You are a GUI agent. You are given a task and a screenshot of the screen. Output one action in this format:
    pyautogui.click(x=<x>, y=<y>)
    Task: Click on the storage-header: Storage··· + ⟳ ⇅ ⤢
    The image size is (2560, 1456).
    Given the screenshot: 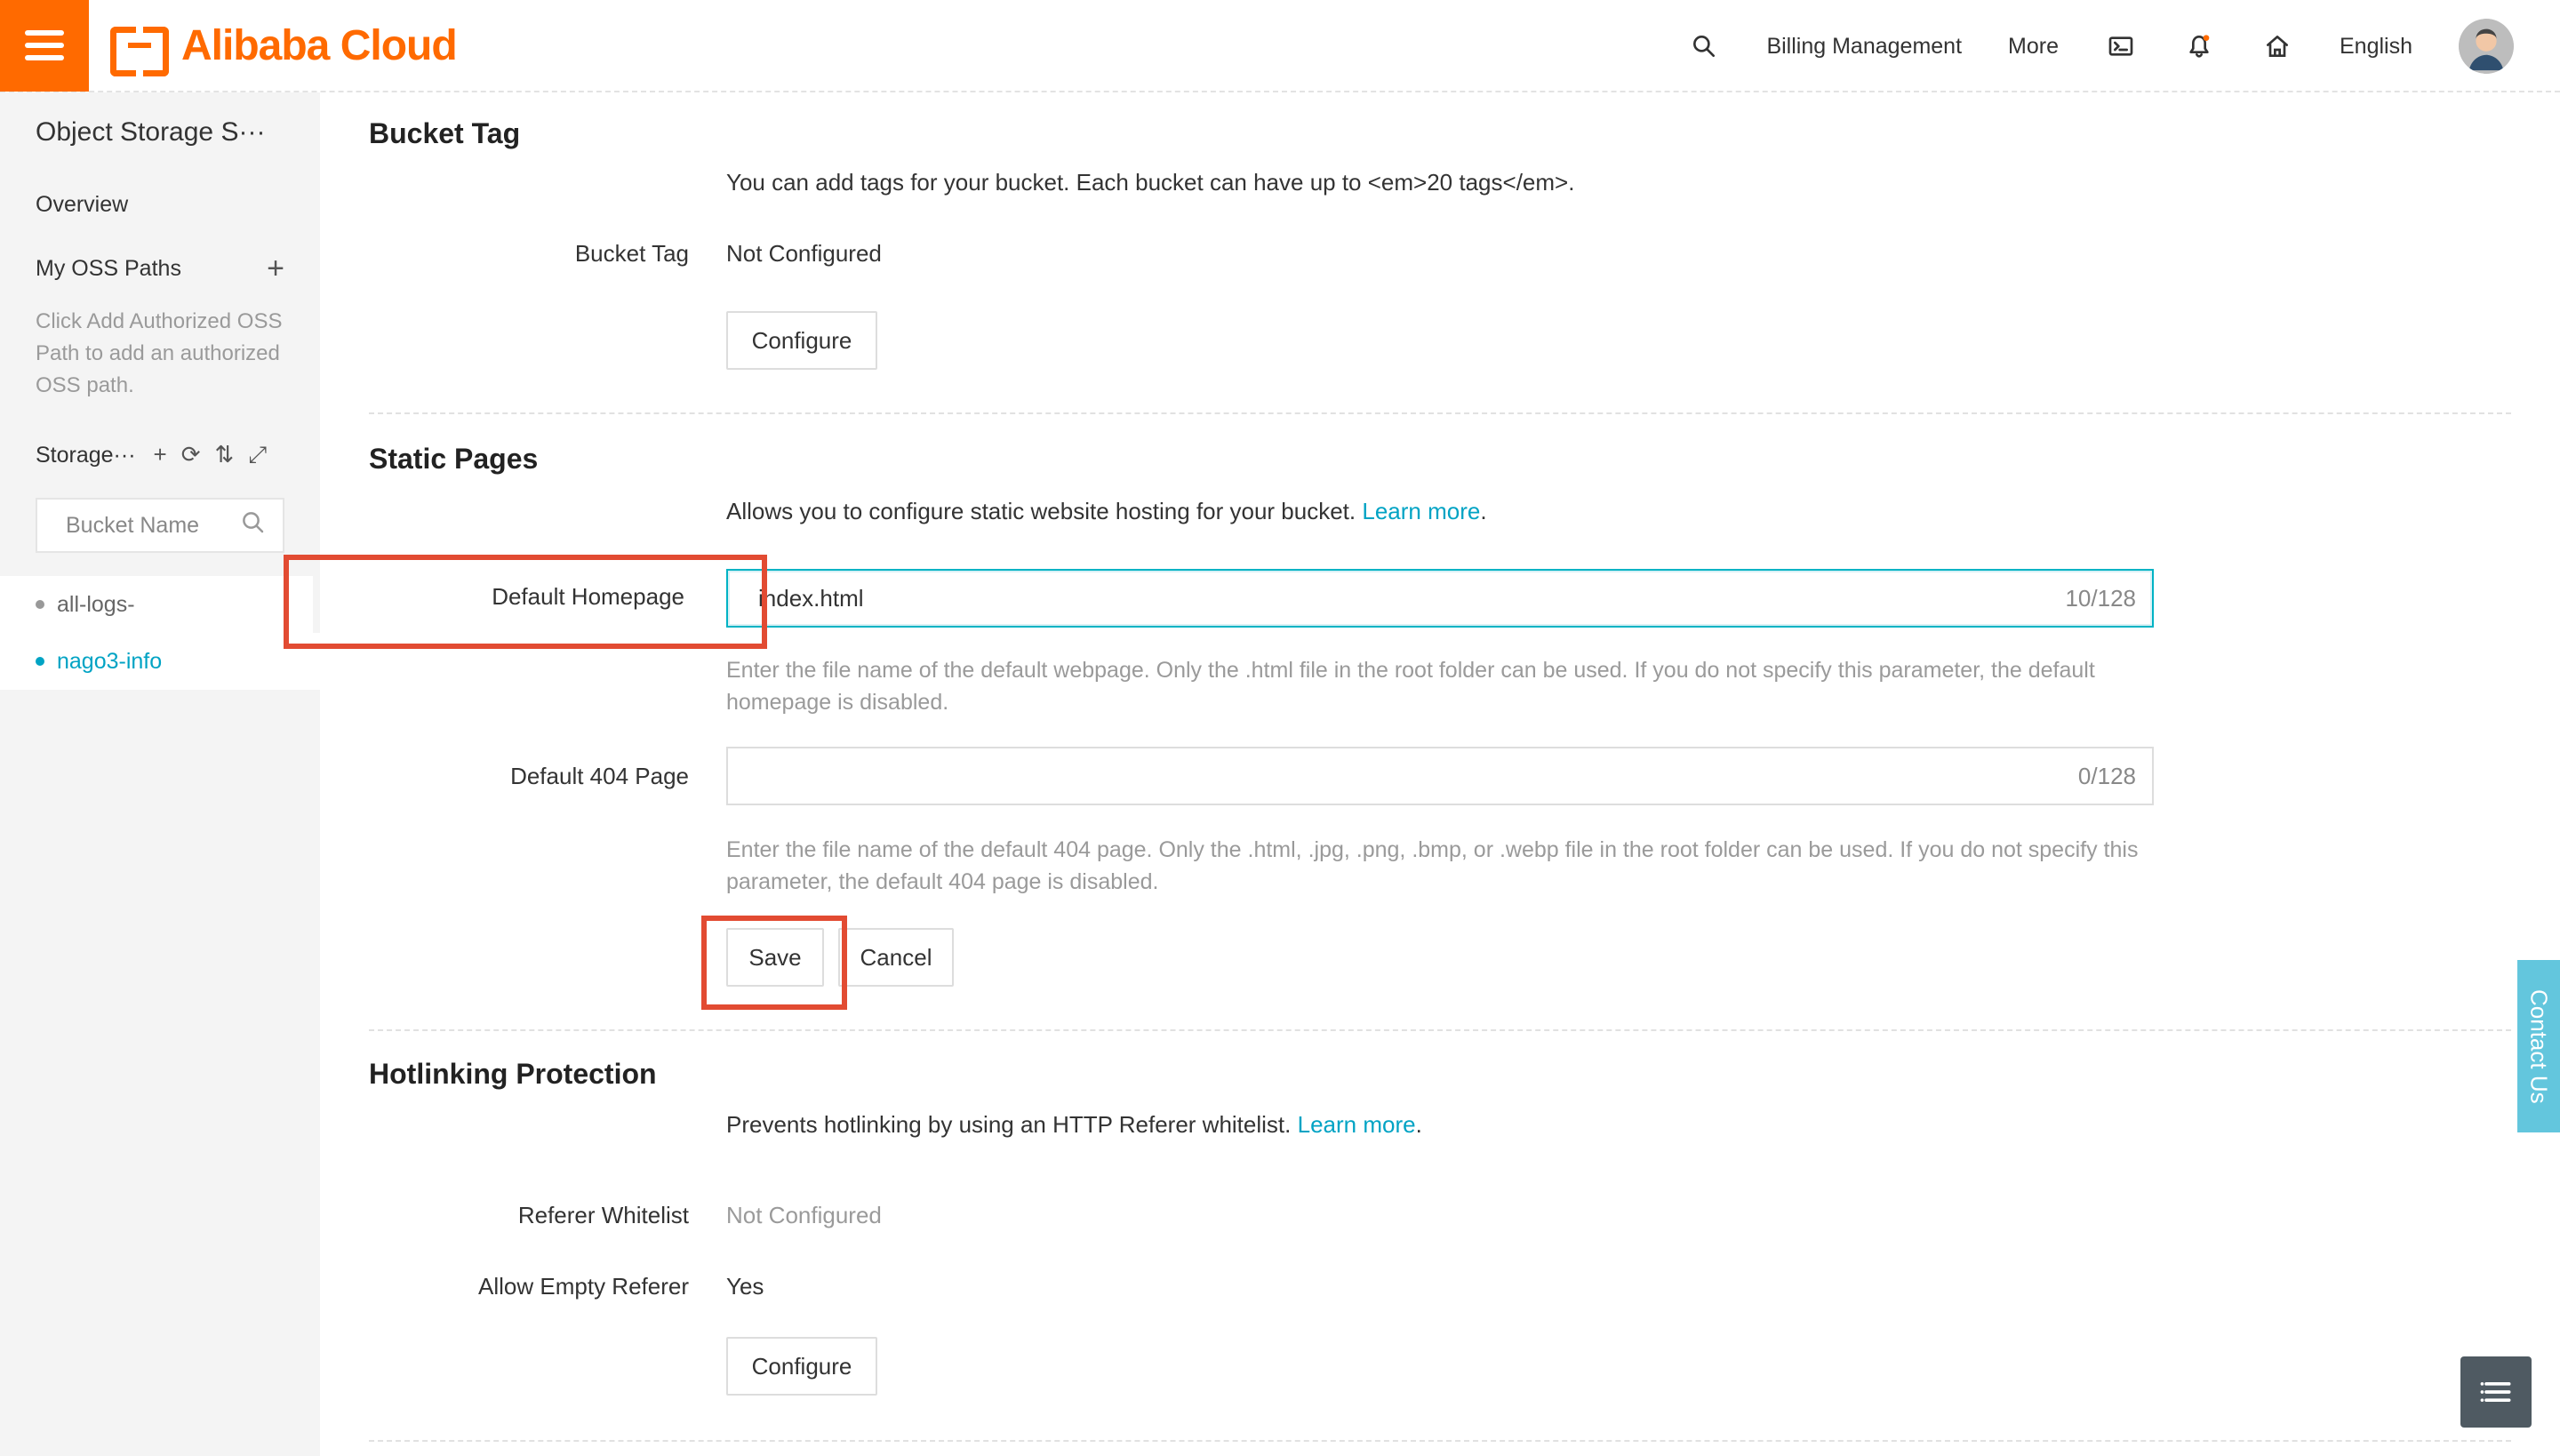 What is the action you would take?
    pyautogui.click(x=160, y=455)
    